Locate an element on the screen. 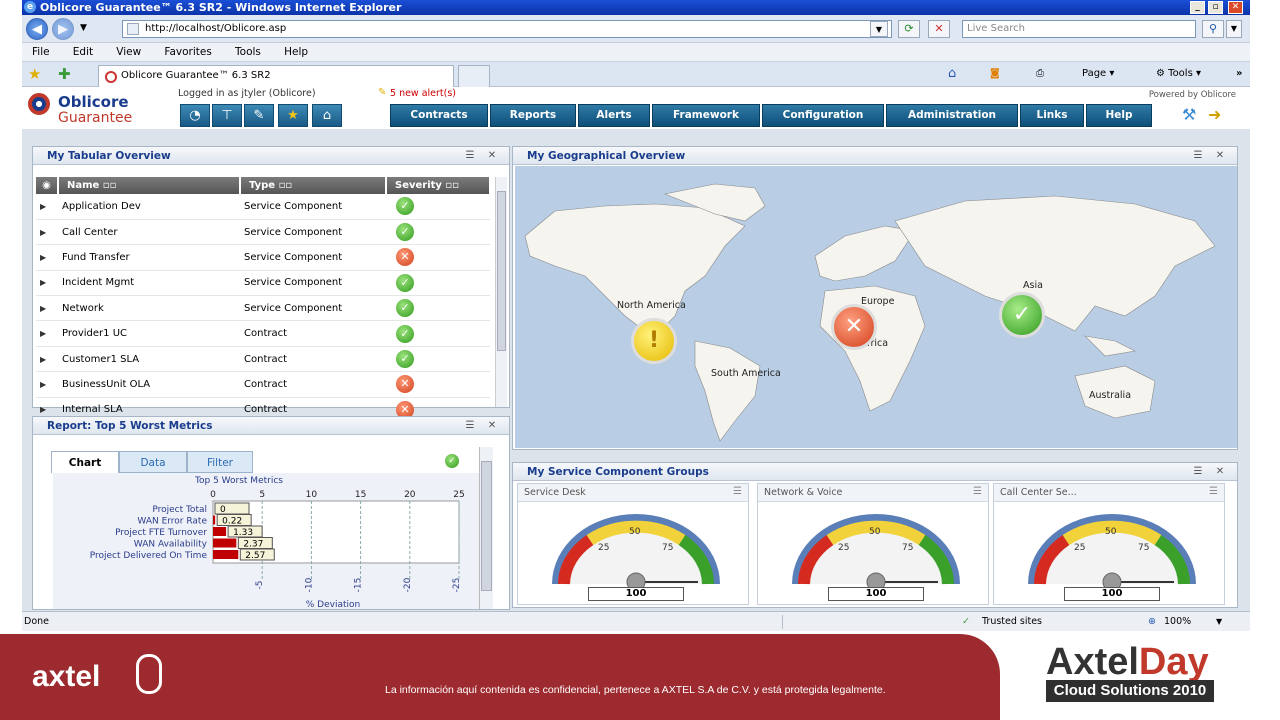 This screenshot has height=720, width=1280. panel-close-icon: ✕ is located at coordinates (492, 156).